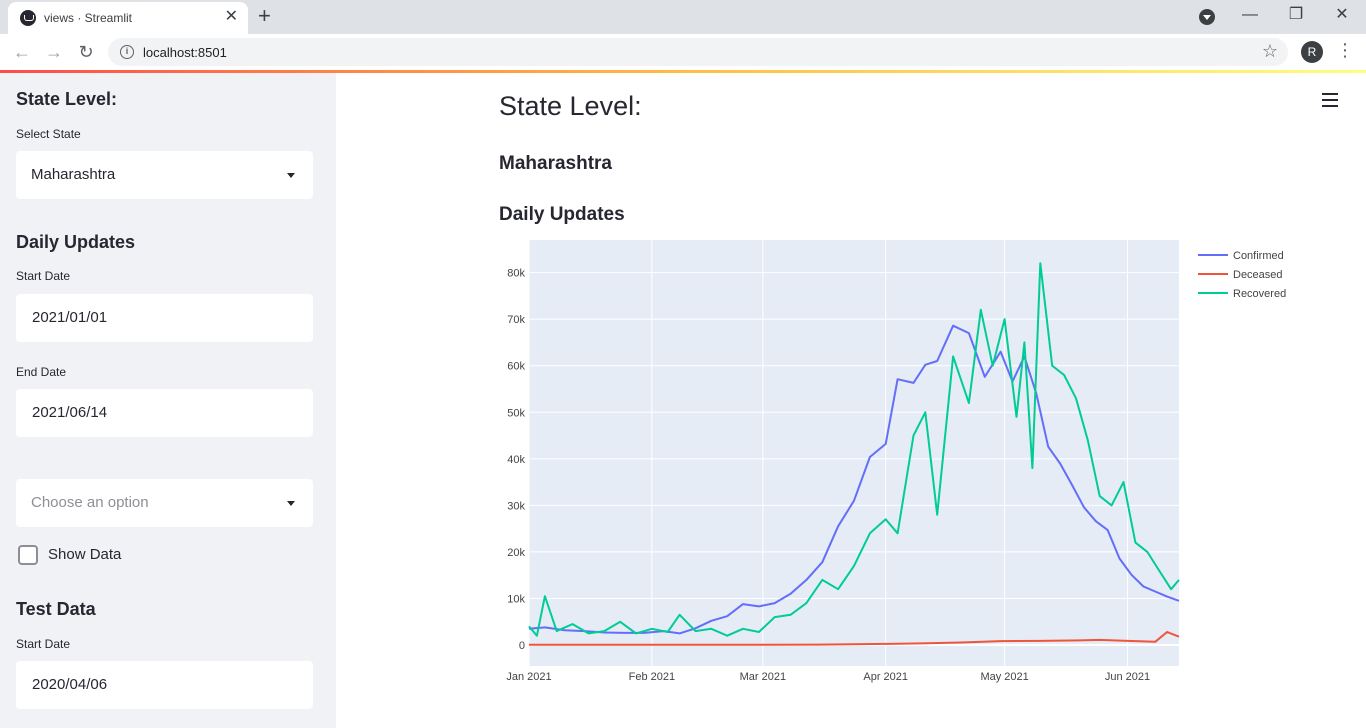 This screenshot has width=1366, height=728. What do you see at coordinates (885, 677) in the screenshot?
I see `x-tick-label: Apr 2021` at bounding box center [885, 677].